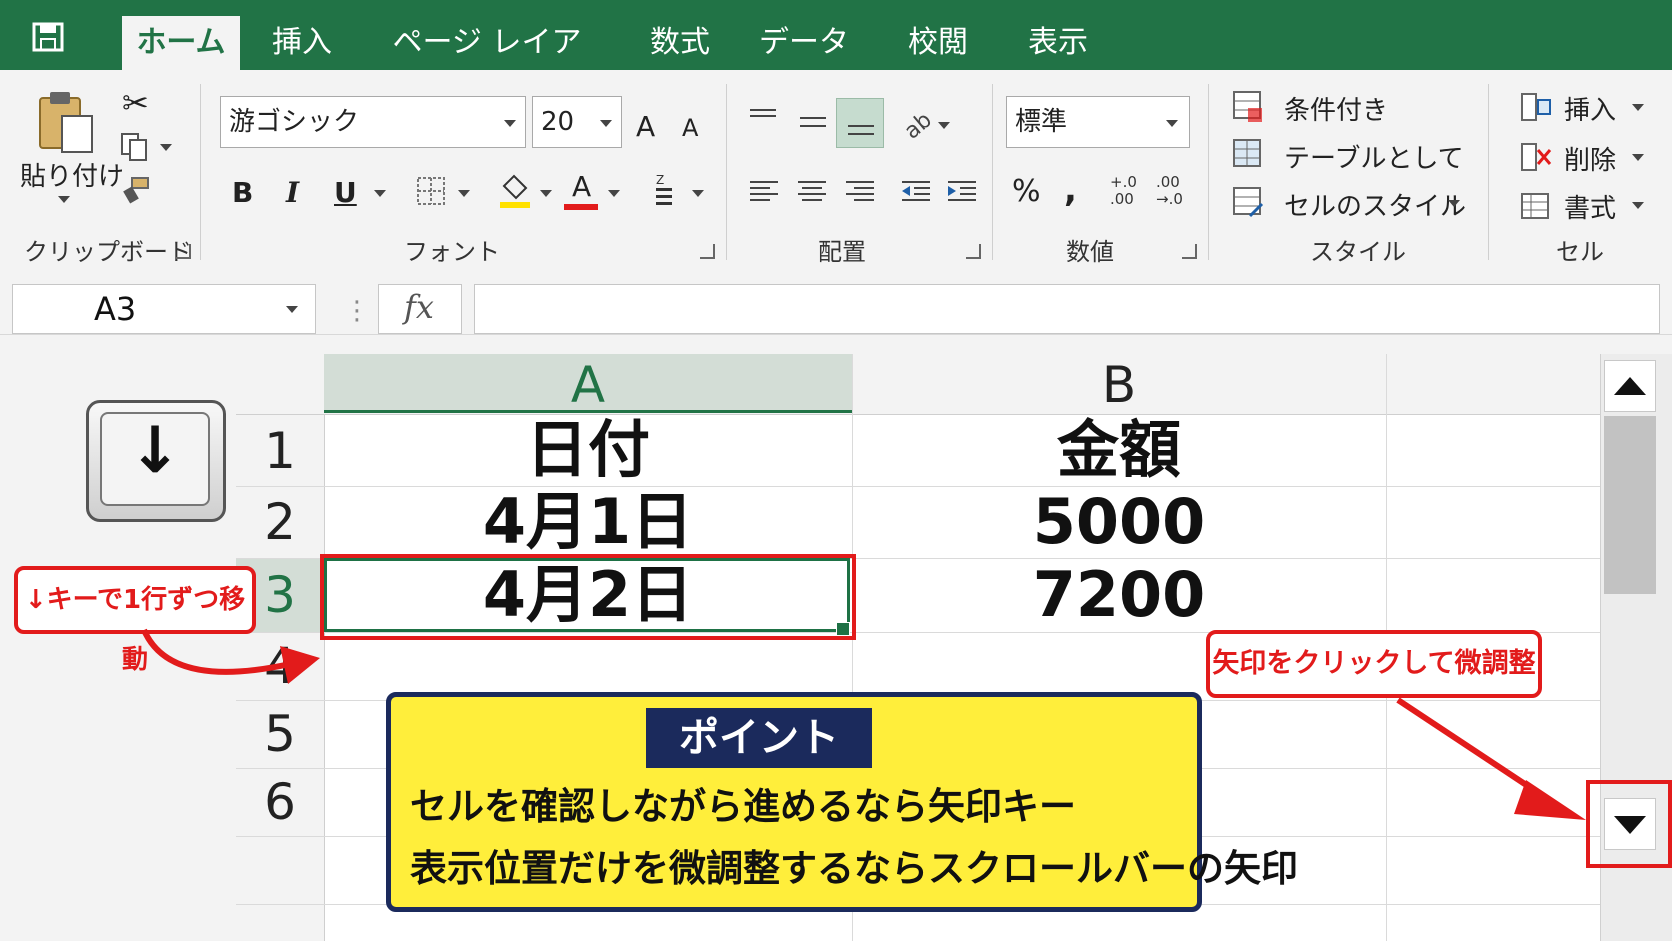 The height and width of the screenshot is (941, 1672). What do you see at coordinates (280, 451) in the screenshot?
I see `row-header-1: 1` at bounding box center [280, 451].